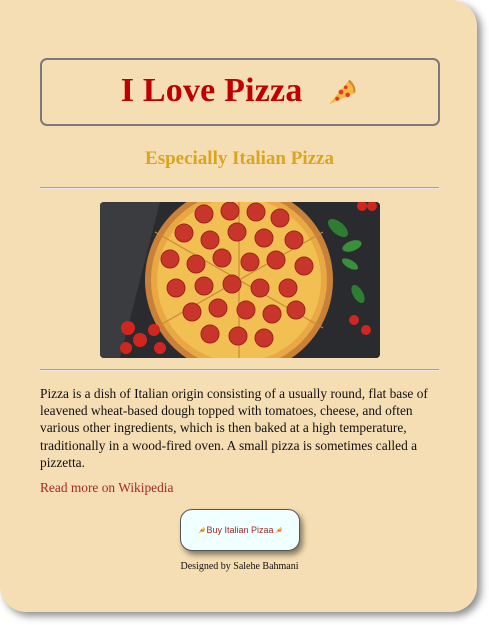  Describe the element at coordinates (211, 90) in the screenshot. I see `page-title-text: I Love Pizza` at that location.